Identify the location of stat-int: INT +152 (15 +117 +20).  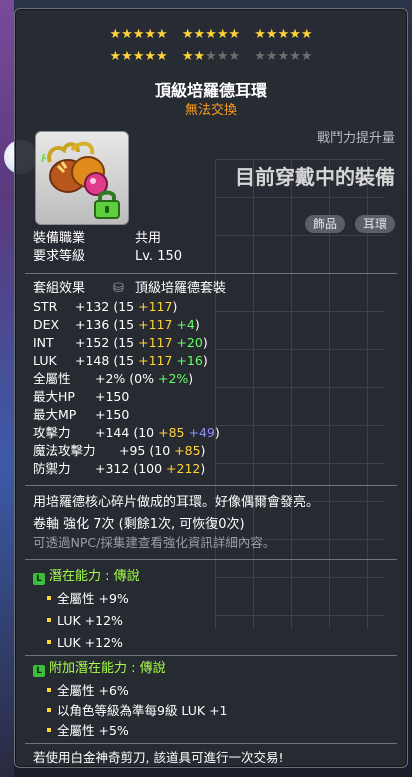
(120, 342).